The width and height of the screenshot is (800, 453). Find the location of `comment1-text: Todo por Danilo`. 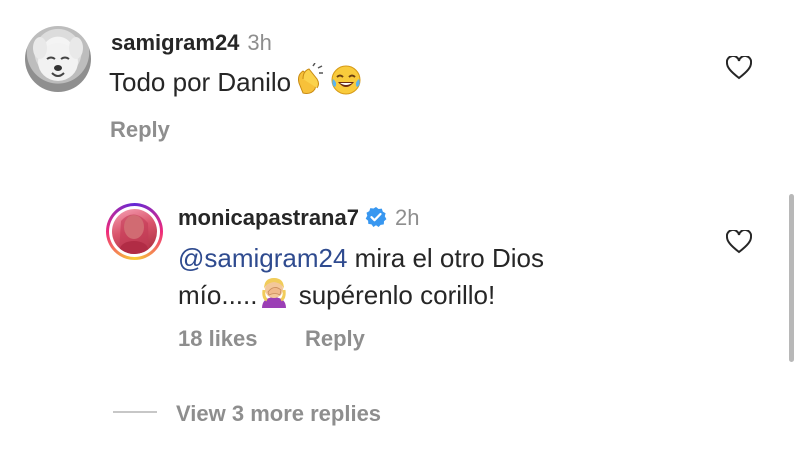

comment1-text: Todo por Danilo is located at coordinates (236, 81).